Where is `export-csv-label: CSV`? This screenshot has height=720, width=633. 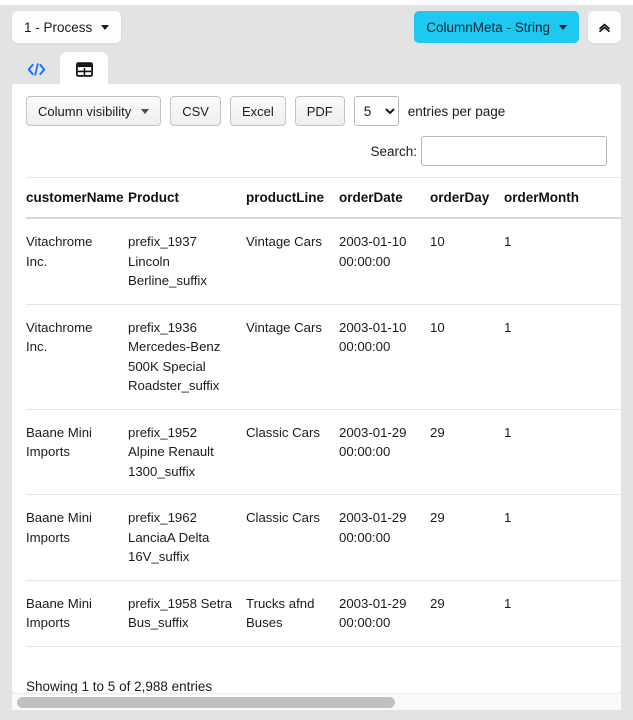 export-csv-label: CSV is located at coordinates (195, 111).